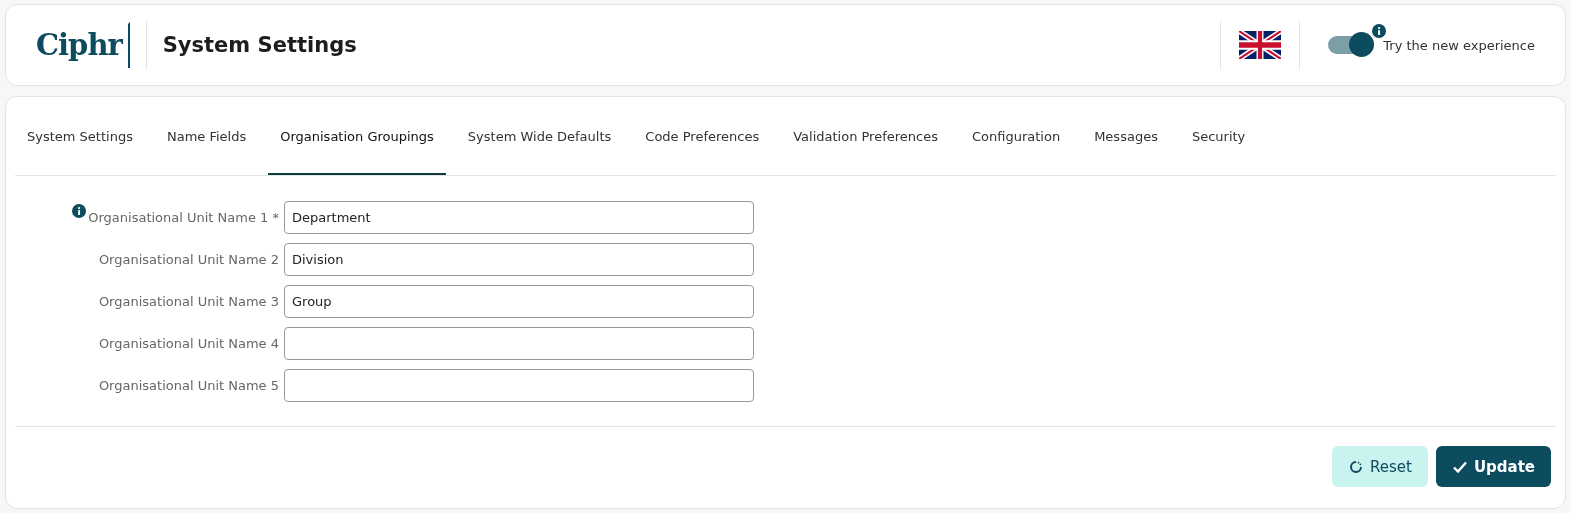 This screenshot has width=1571, height=513. What do you see at coordinates (83, 45) in the screenshot?
I see `logo: Ciphr` at bounding box center [83, 45].